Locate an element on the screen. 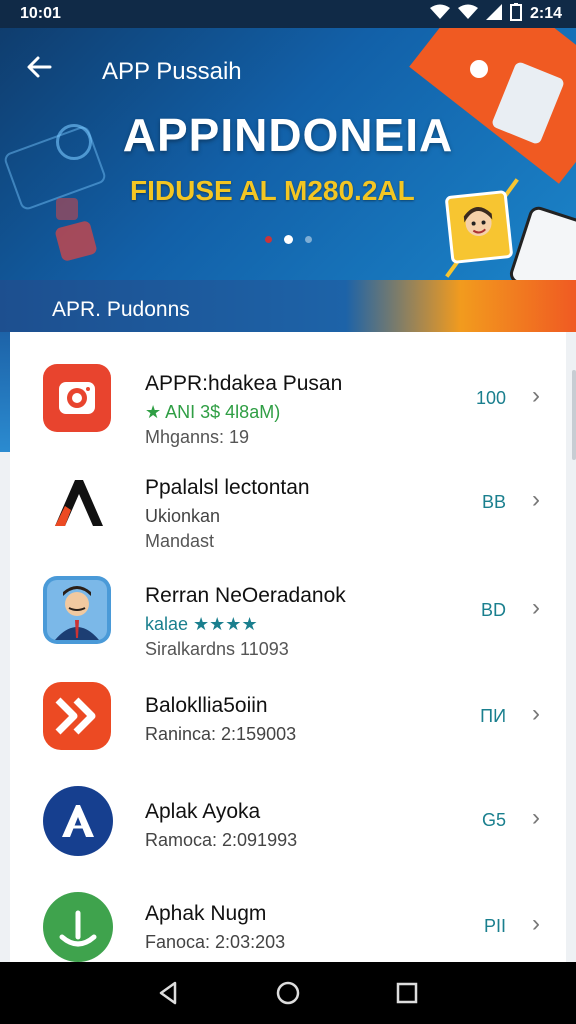 The height and width of the screenshot is (1024, 576). app-subtitle: Ukionkan is located at coordinates (183, 516).